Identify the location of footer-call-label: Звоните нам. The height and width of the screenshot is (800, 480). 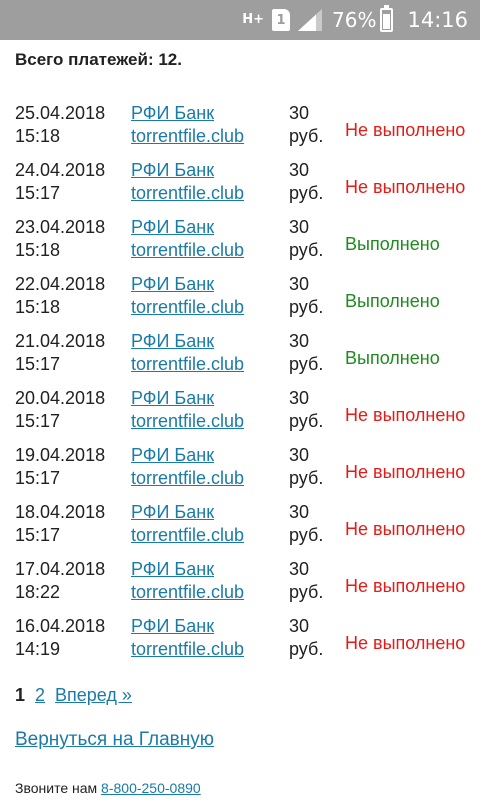
(56, 788).